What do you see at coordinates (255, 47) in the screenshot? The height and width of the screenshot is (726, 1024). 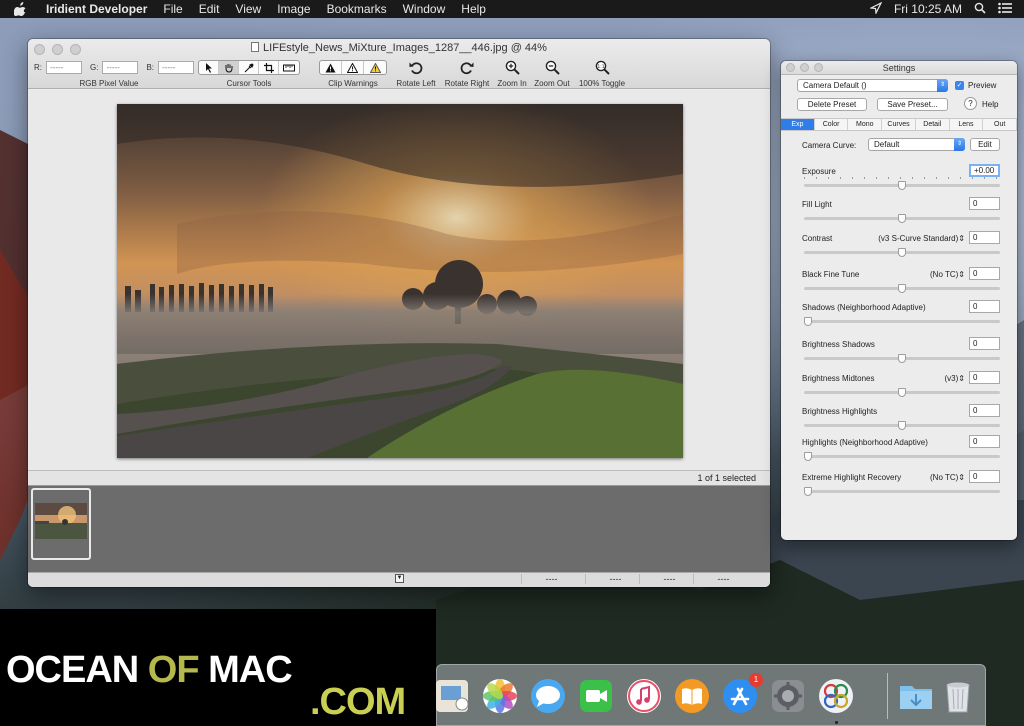 I see `document-icon` at bounding box center [255, 47].